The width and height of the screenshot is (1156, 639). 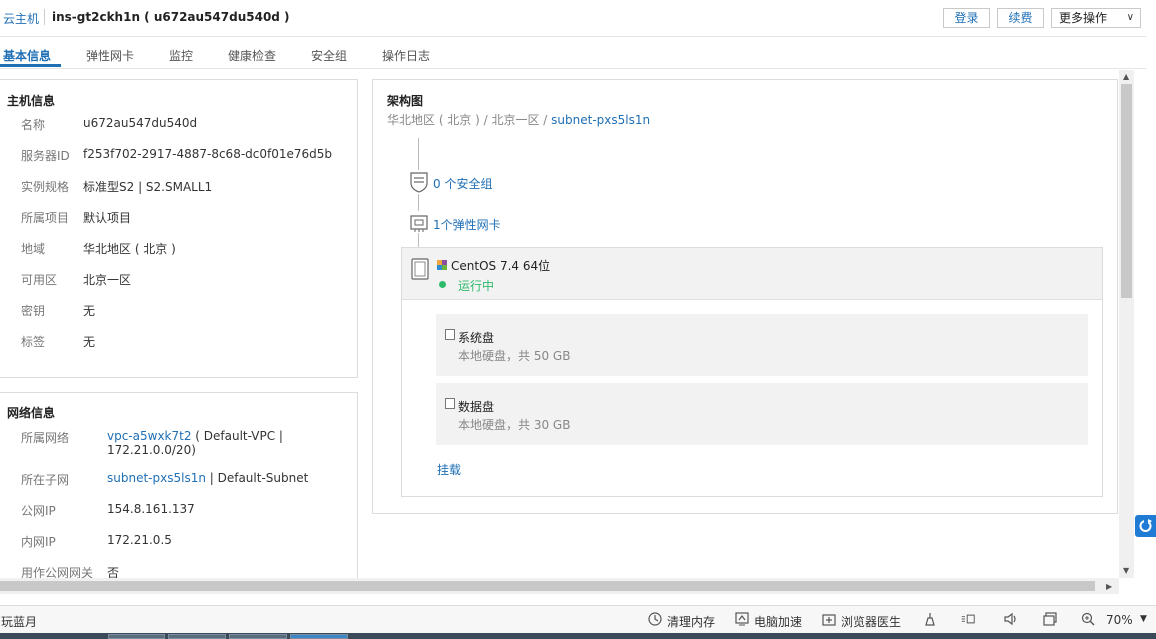 I want to click on zone-label: 可用区, so click(x=39, y=280).